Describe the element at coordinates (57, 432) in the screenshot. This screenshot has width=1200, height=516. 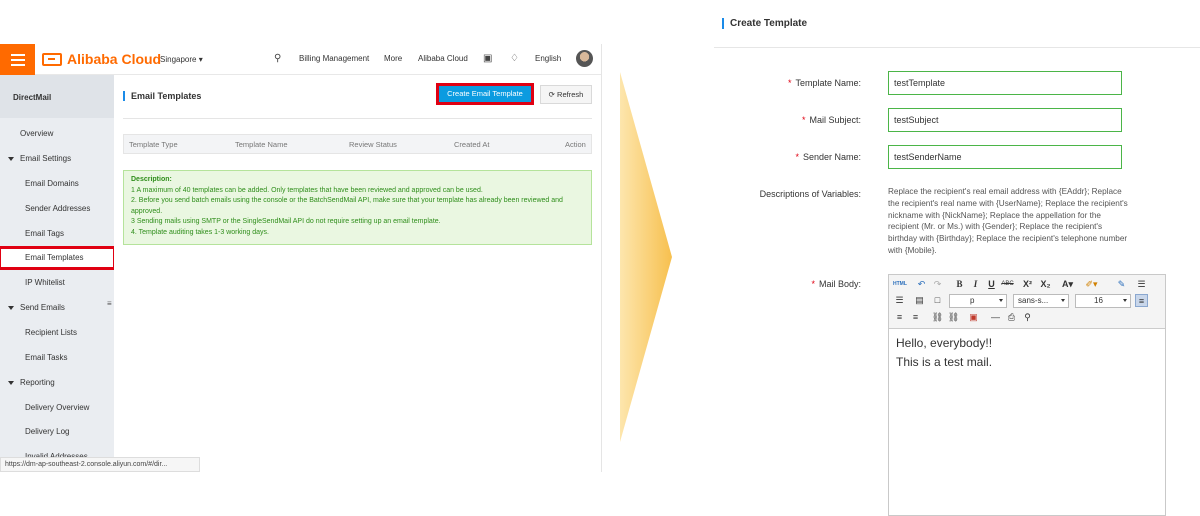
I see `sidebar-item-delivery-log: Delivery Log` at that location.